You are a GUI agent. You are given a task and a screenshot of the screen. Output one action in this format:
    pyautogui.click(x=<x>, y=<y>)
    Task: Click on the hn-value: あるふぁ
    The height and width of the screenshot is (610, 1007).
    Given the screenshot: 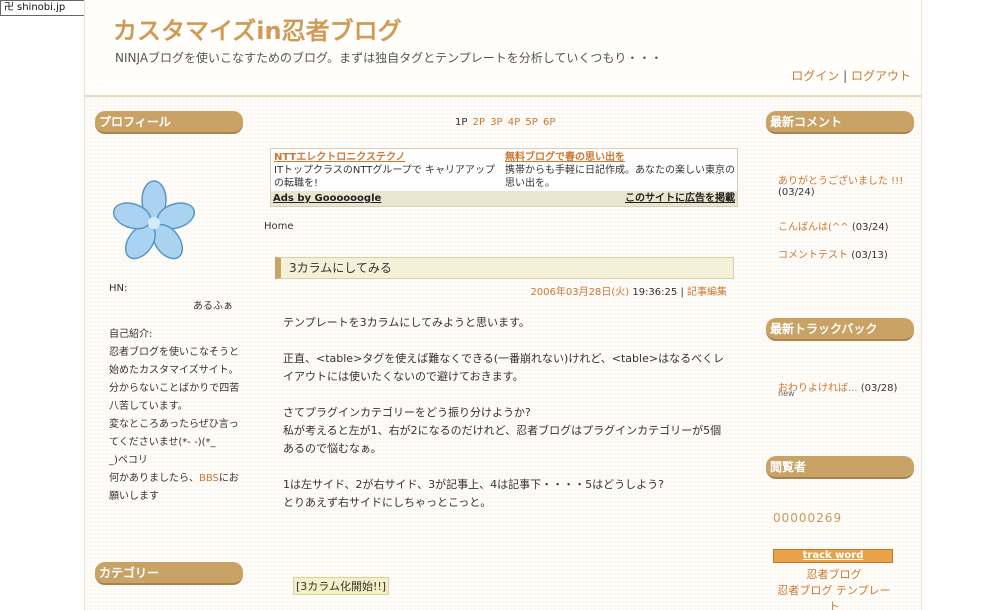 What is the action you would take?
    pyautogui.click(x=213, y=306)
    